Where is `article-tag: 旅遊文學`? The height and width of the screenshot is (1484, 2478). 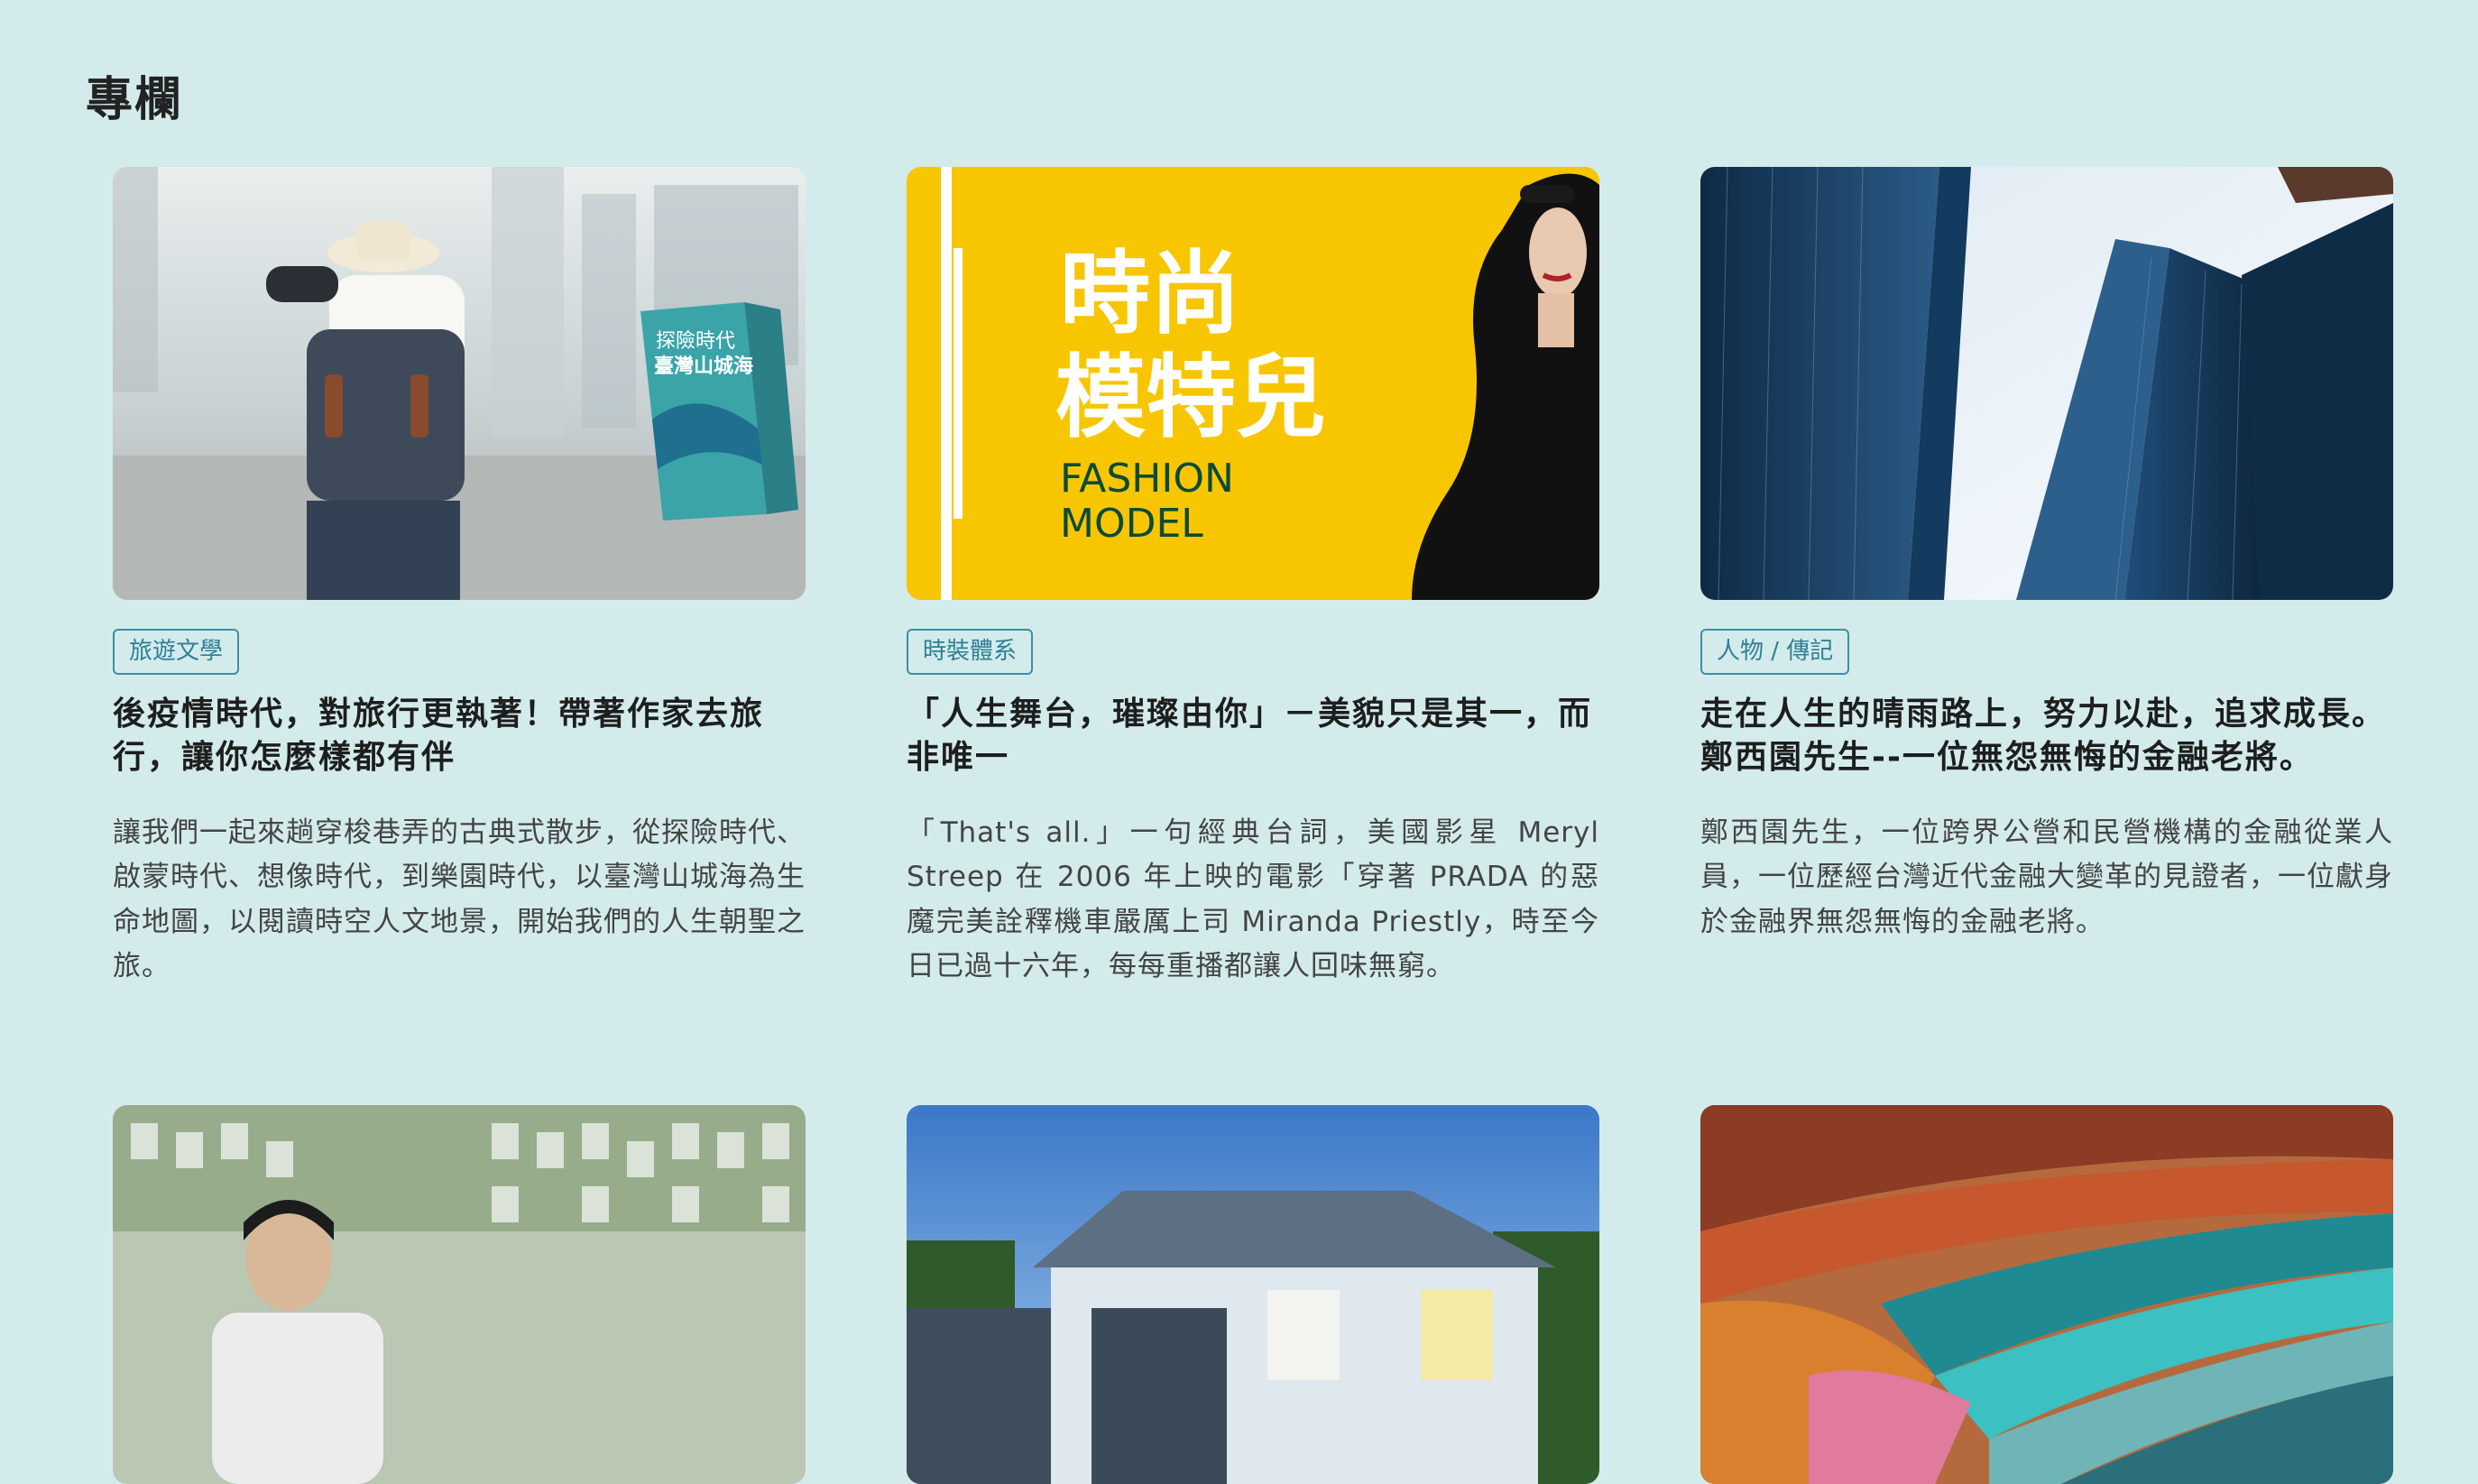 article-tag: 旅遊文學 is located at coordinates (176, 652).